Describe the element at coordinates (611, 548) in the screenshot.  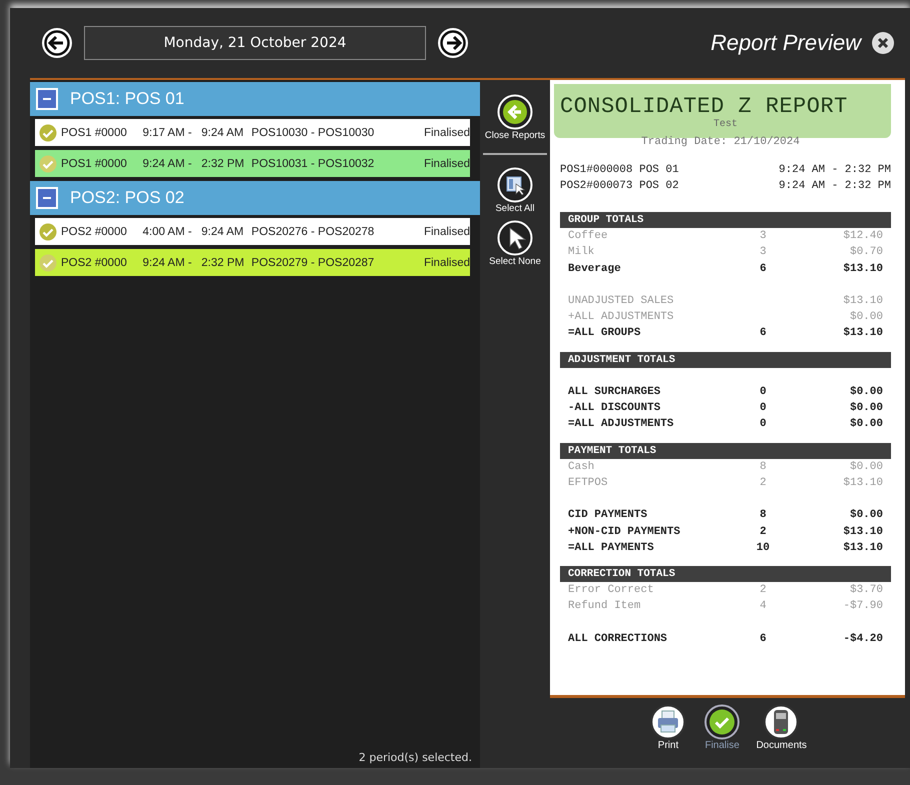
I see `line-label: =ALL PAYMENTS` at that location.